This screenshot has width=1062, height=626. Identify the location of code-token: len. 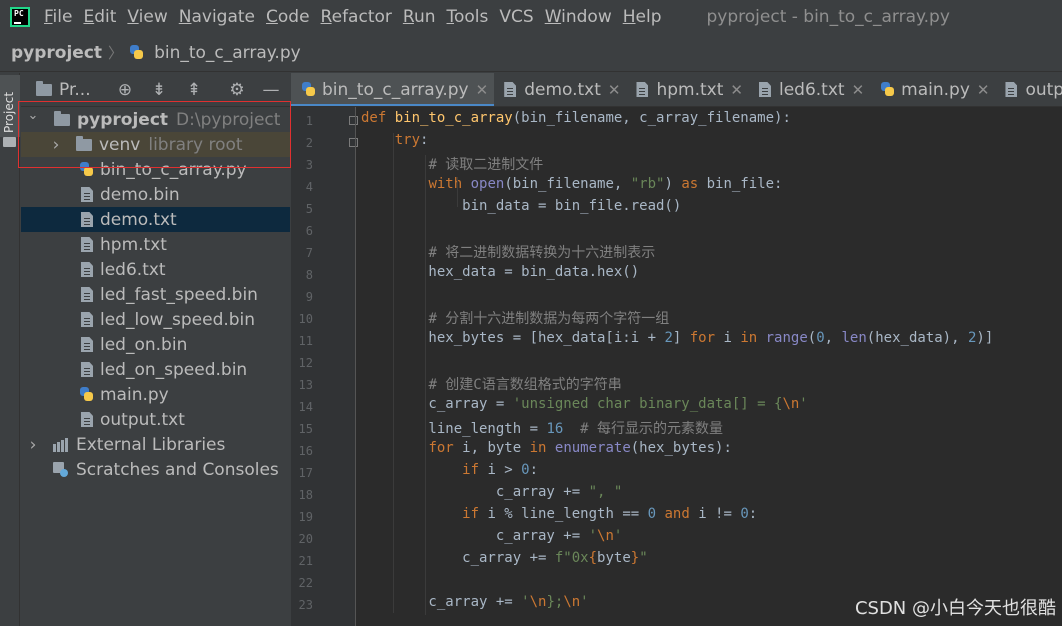
(854, 338).